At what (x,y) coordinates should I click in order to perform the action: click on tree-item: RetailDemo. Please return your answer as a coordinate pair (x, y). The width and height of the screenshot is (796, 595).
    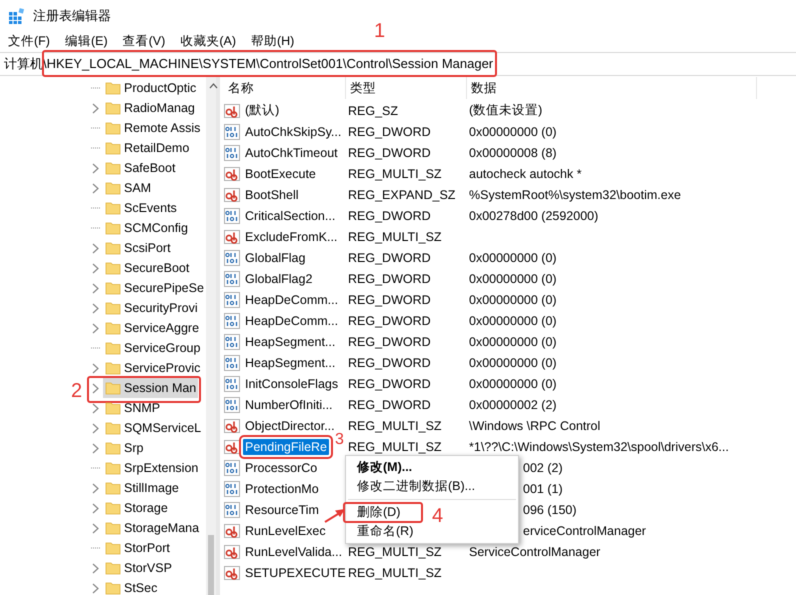
    Looking at the image, I should click on (147, 148).